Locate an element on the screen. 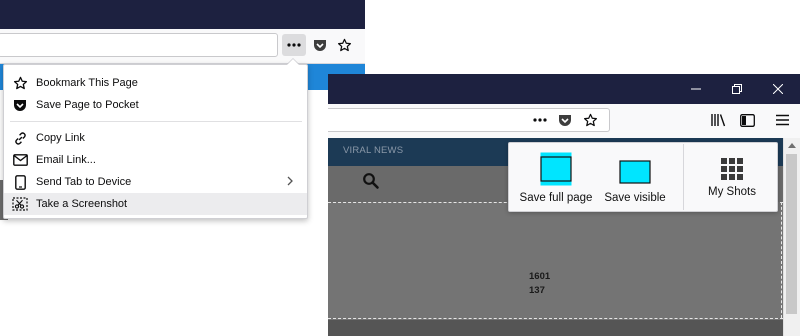 Image resolution: width=800 pixels, height=336 pixels. menu-item-send-tab-to-device: Send Tab to Device is located at coordinates (155, 182).